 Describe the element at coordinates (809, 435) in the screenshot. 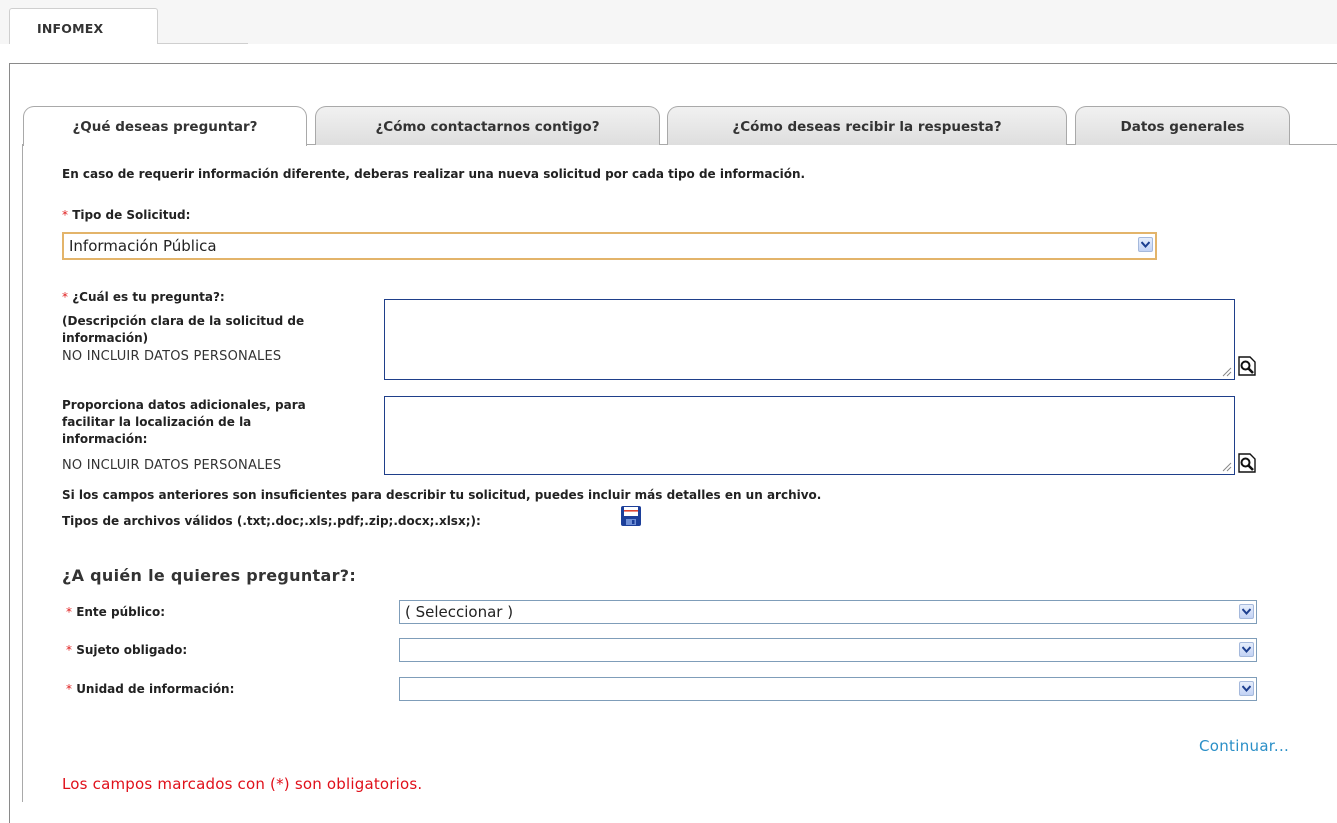

I see `adicionales-textarea` at that location.